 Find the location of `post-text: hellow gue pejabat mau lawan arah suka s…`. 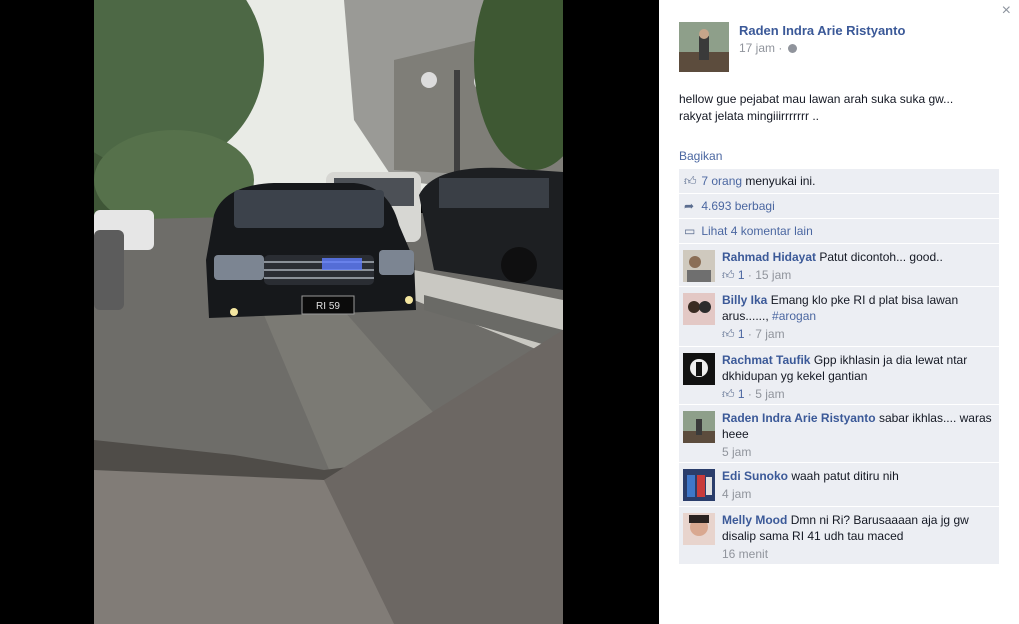

post-text: hellow gue pejabat mau lawan arah suka s… is located at coordinates (839, 108).